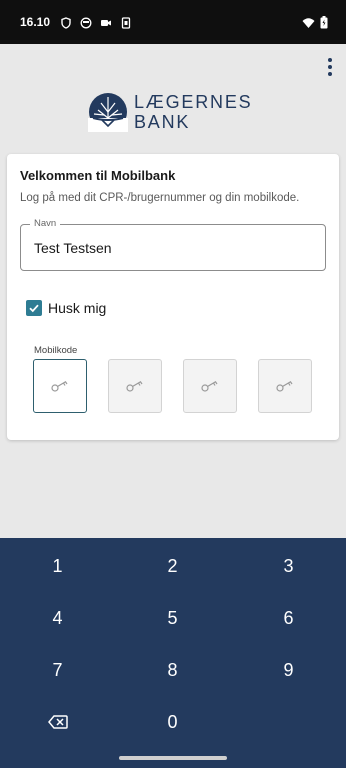 The image size is (346, 768). Describe the element at coordinates (162, 122) in the screenshot. I see `logo-line2: BANK` at that location.